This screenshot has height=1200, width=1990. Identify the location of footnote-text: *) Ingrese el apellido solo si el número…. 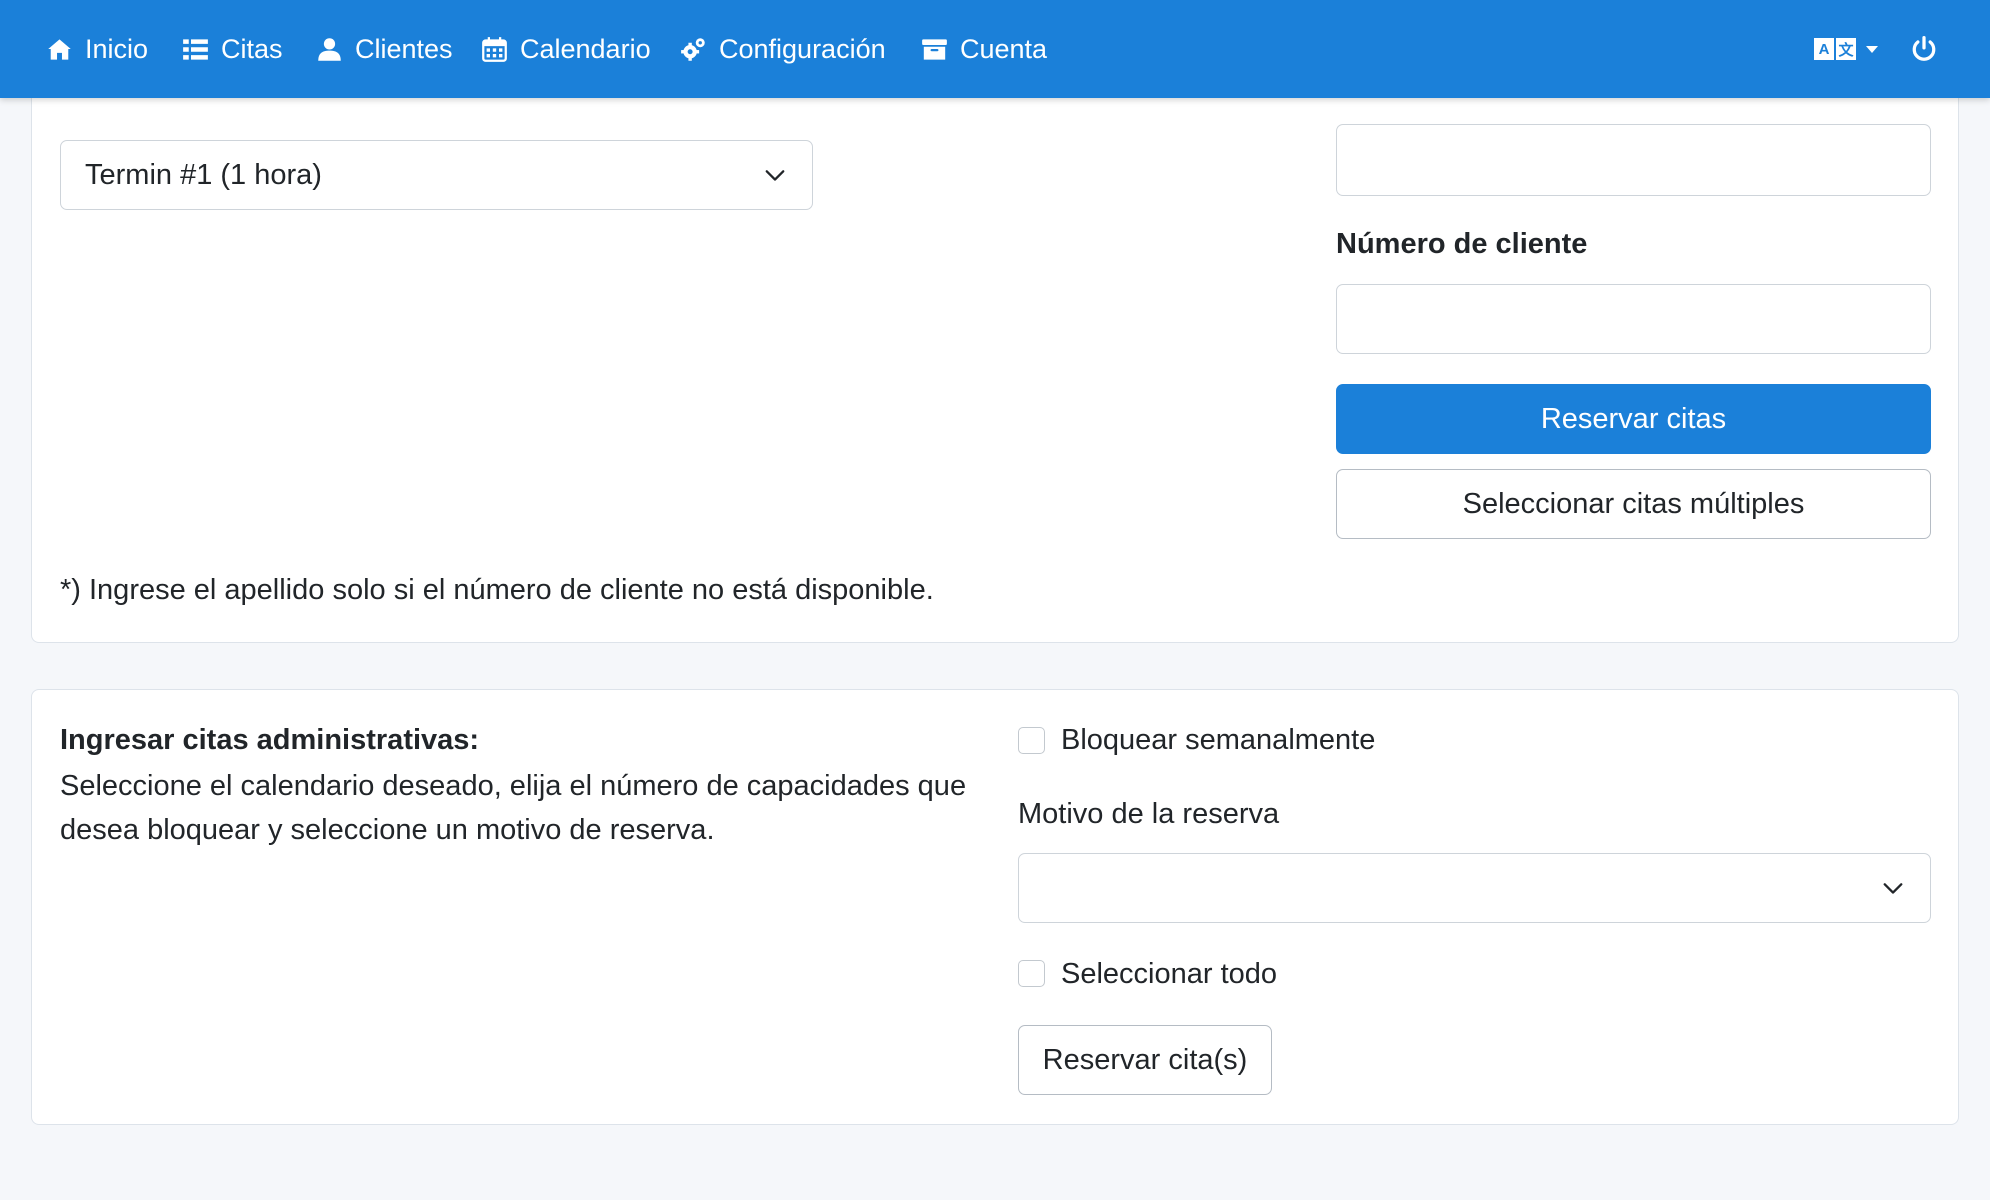
(497, 590).